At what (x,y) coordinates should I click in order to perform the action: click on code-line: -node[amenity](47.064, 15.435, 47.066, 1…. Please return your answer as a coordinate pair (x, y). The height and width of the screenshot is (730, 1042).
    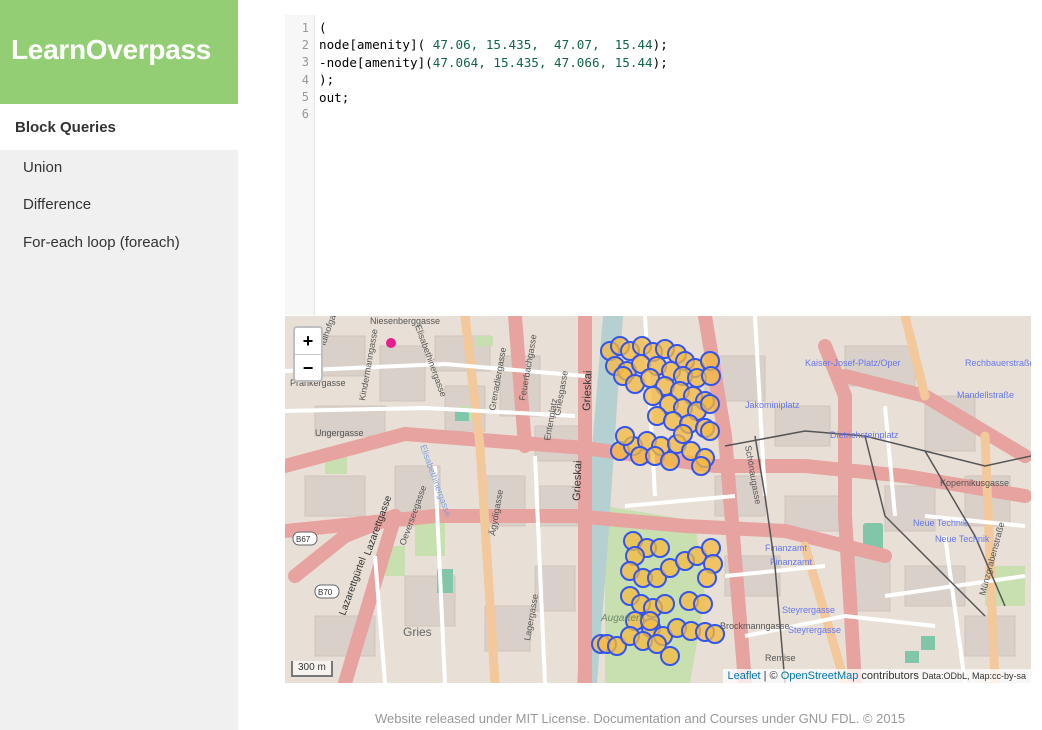
    Looking at the image, I should click on (493, 63).